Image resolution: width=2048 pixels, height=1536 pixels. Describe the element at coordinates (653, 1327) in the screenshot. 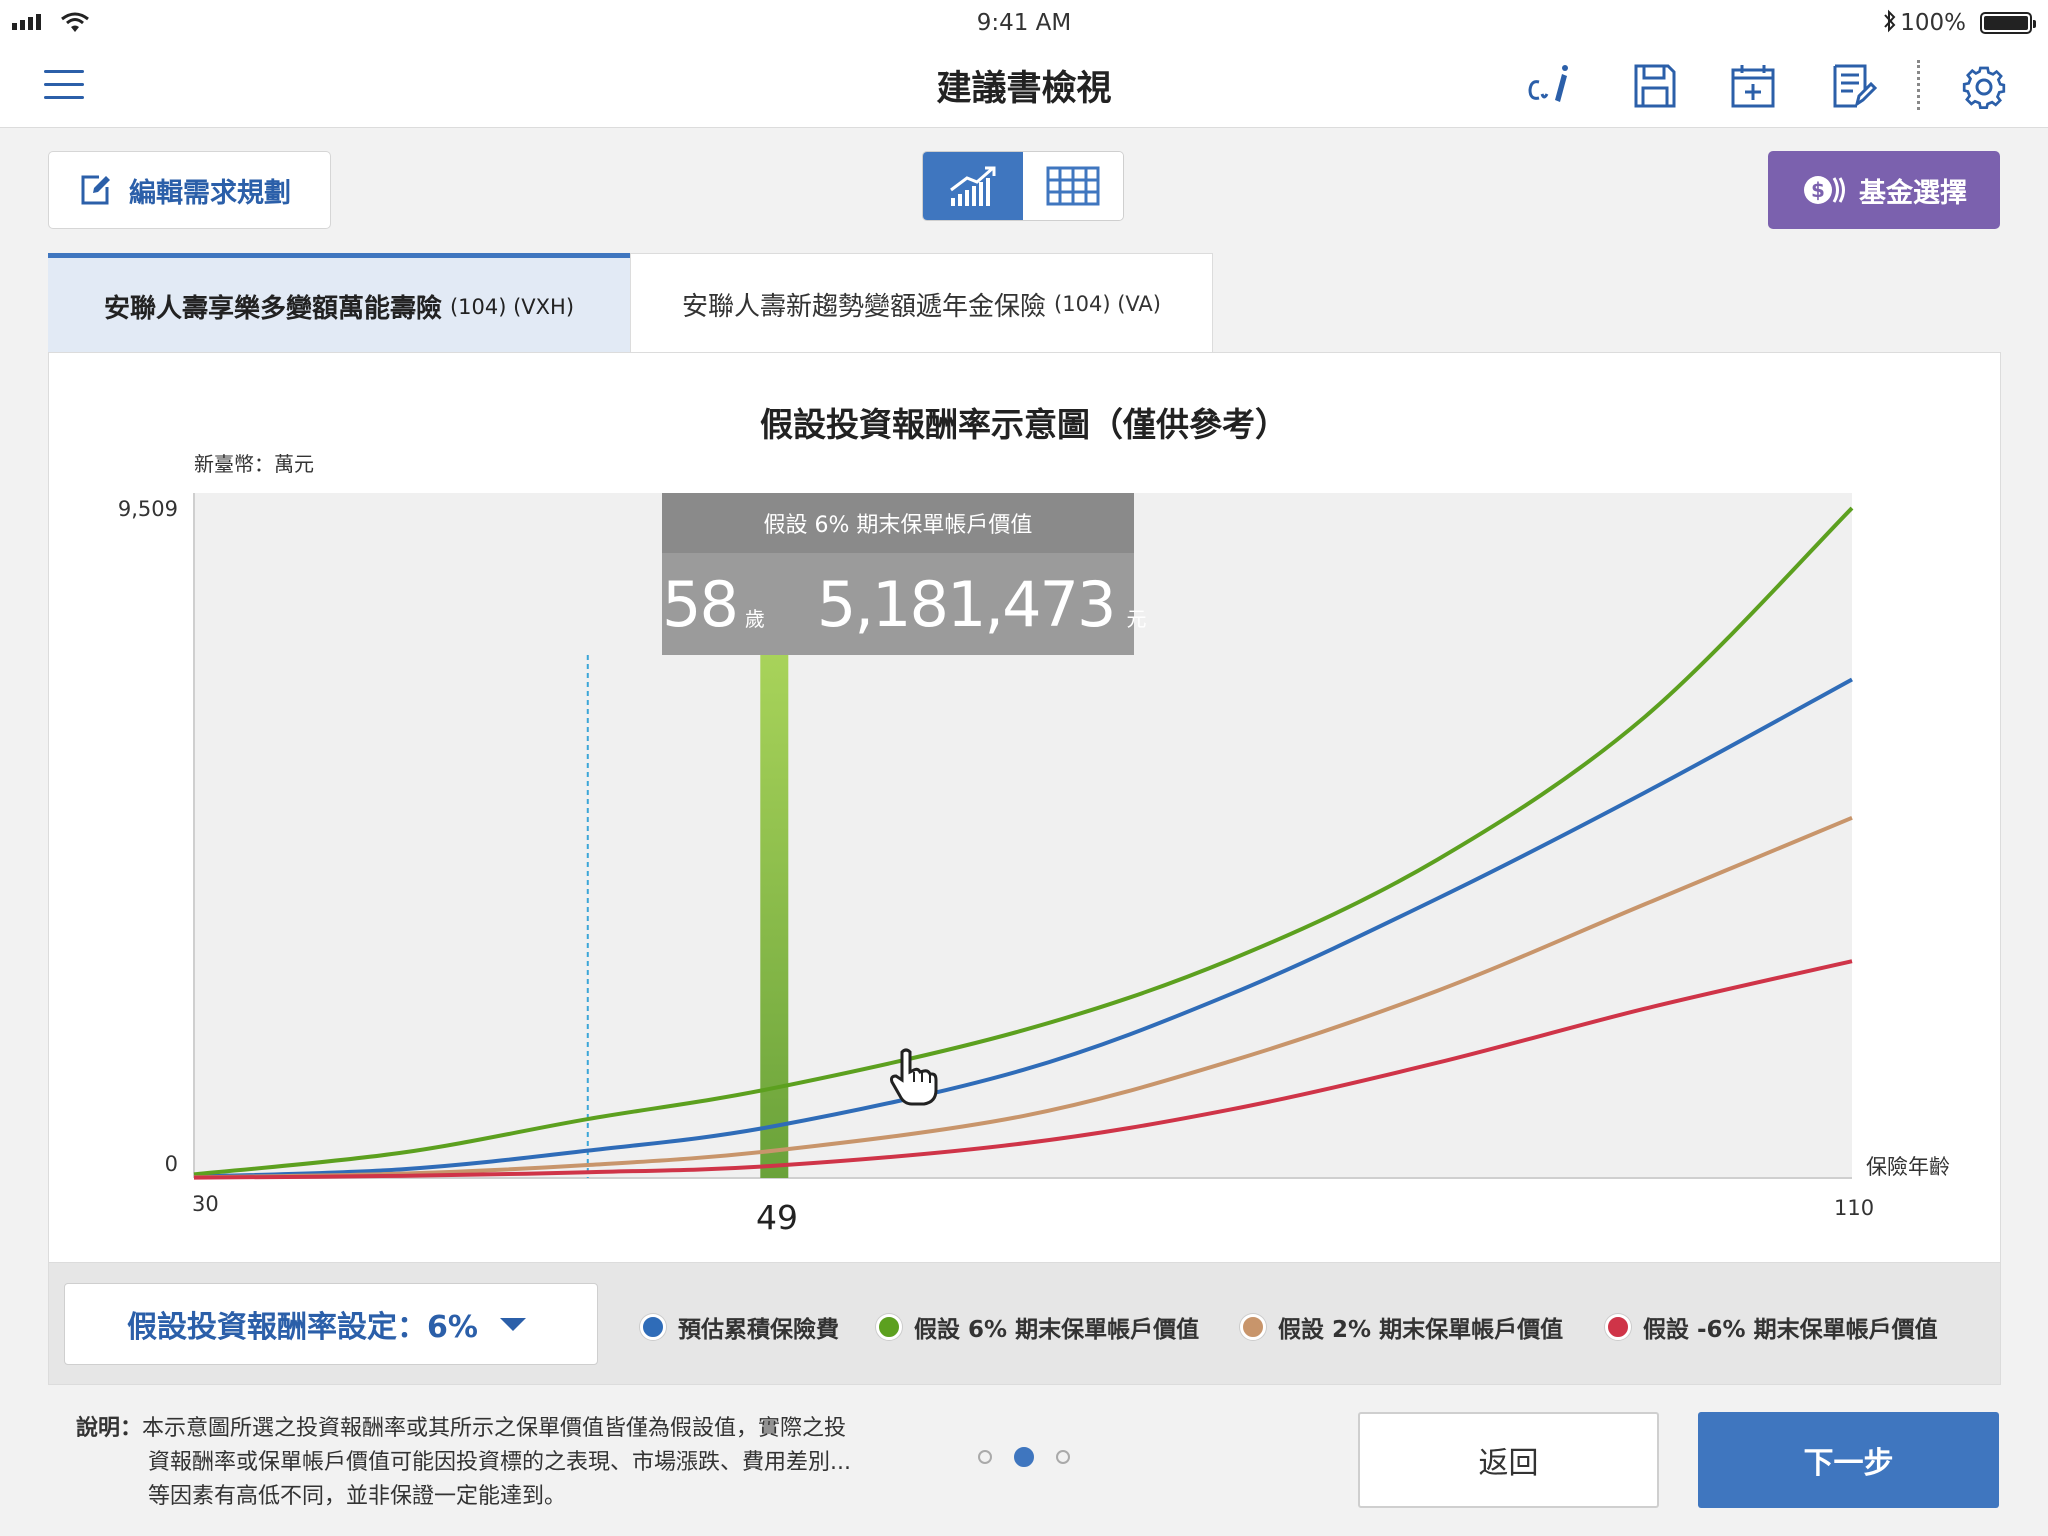

I see `legend-dot-blue` at that location.